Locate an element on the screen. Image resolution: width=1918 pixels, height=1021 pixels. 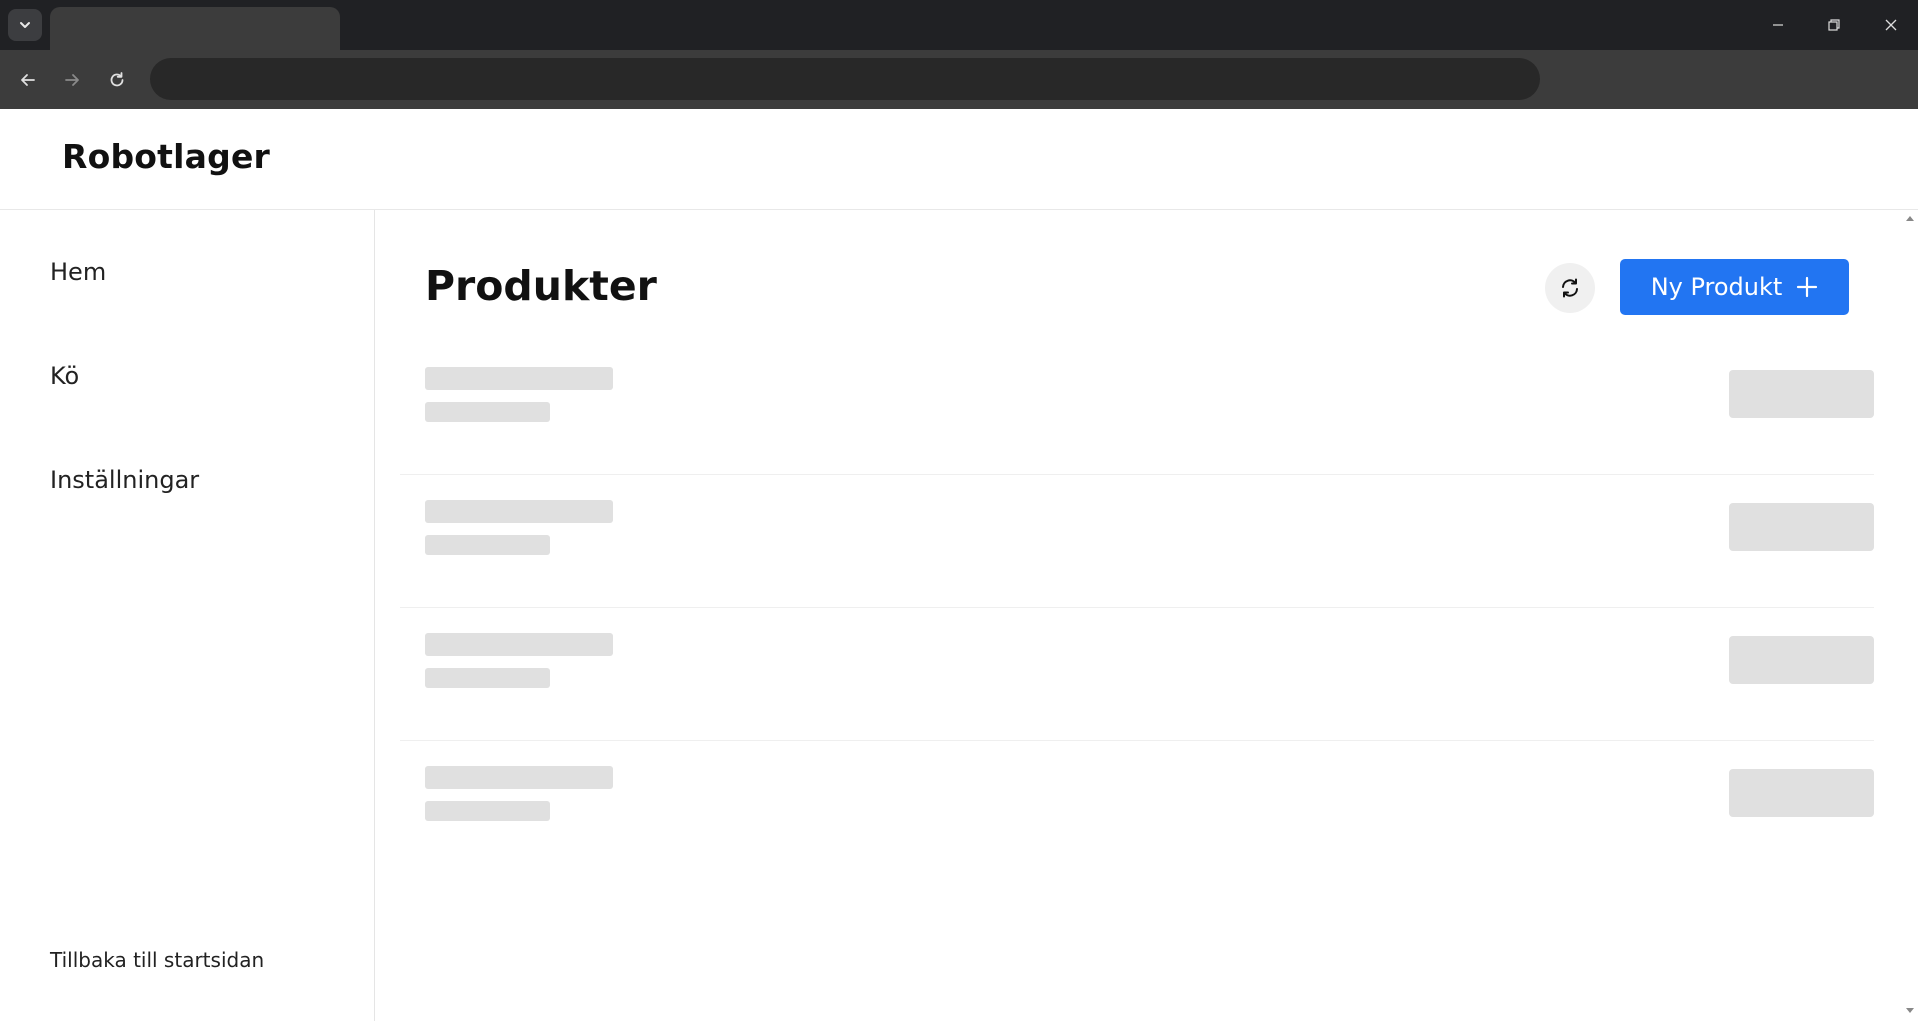
reload-button is located at coordinates (117, 80).